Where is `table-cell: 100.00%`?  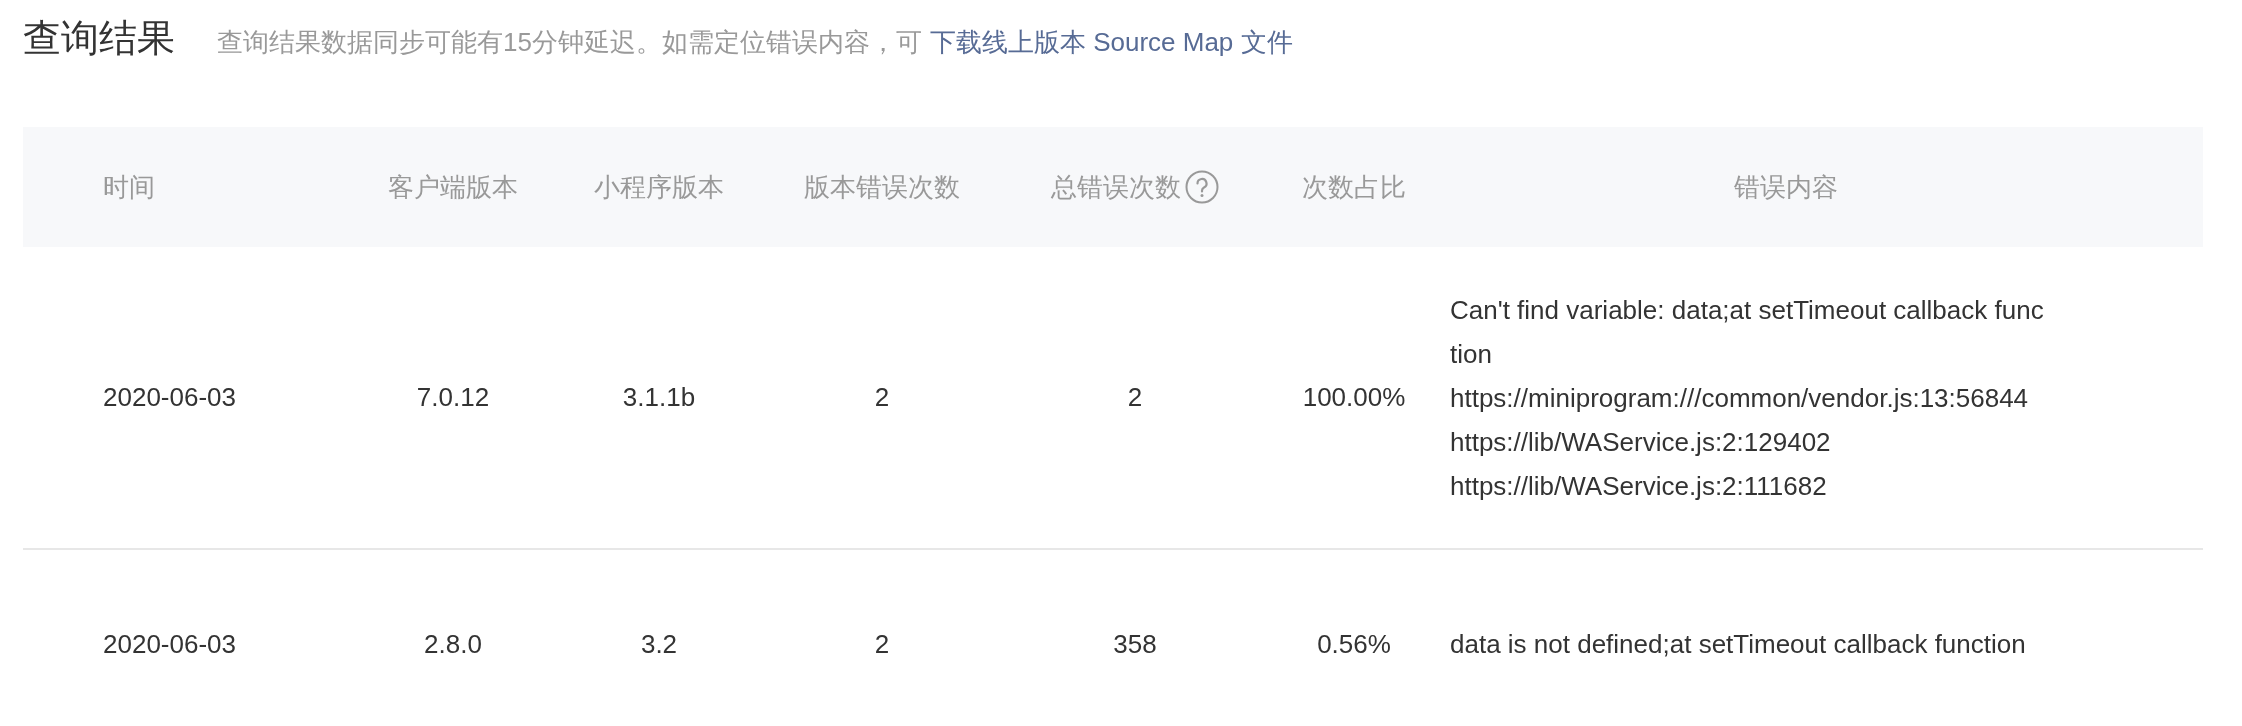 table-cell: 100.00% is located at coordinates (1354, 397).